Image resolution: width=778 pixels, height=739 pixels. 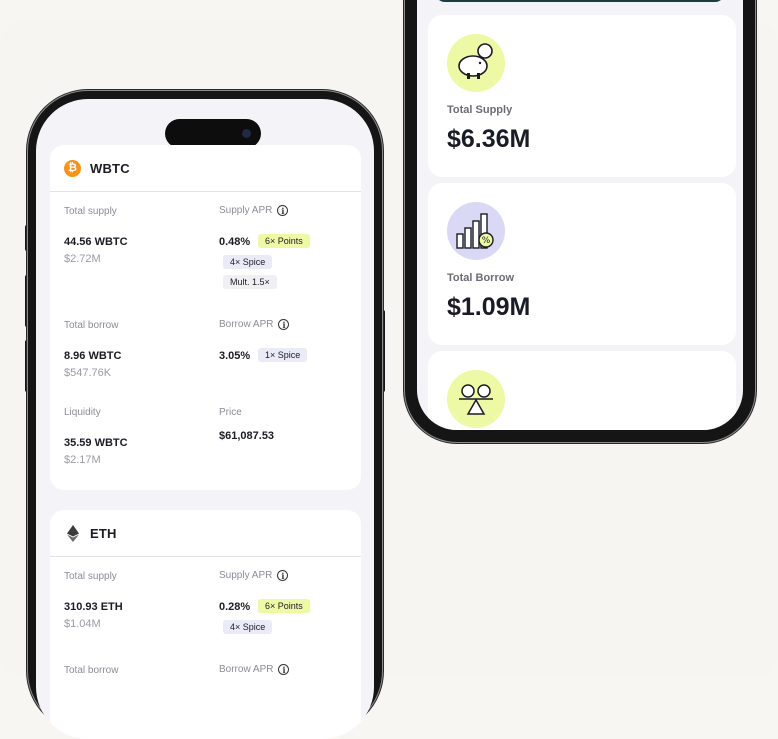 What do you see at coordinates (235, 607) in the screenshot?
I see `supply-apr-value: 0.28%` at bounding box center [235, 607].